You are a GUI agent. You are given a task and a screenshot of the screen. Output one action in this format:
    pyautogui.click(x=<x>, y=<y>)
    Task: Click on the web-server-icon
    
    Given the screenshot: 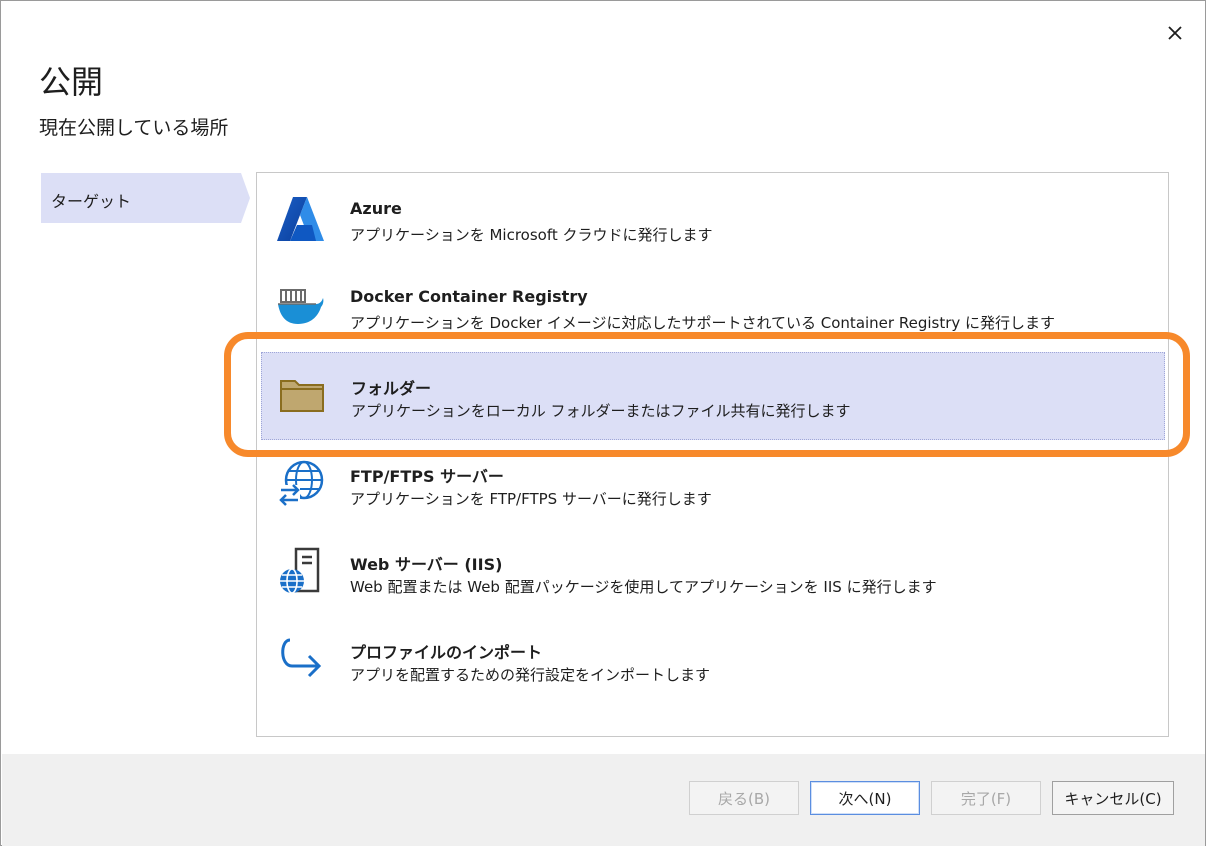 What is the action you would take?
    pyautogui.click(x=301, y=571)
    